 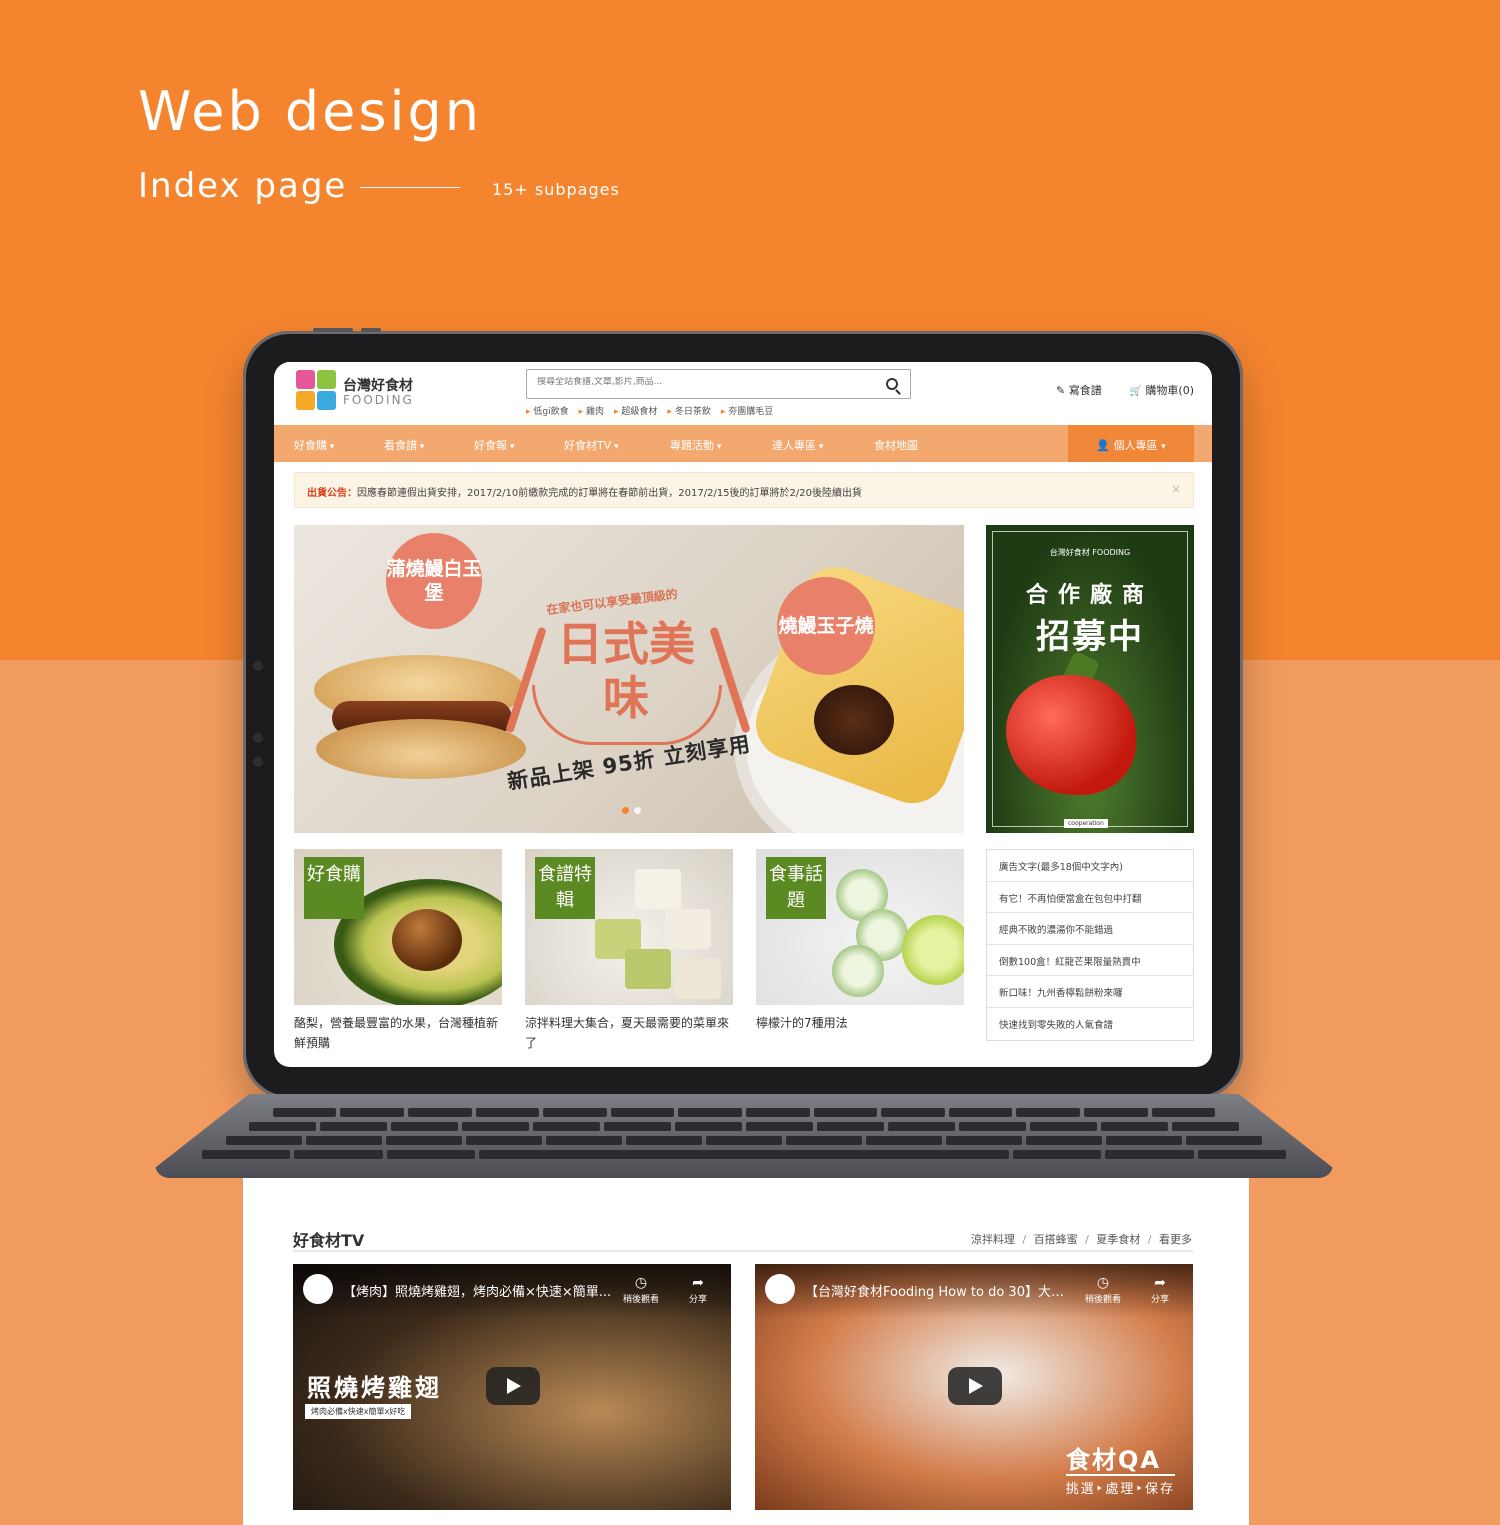 I want to click on video-overlay-title: 食材QA, so click(x=1113, y=1460).